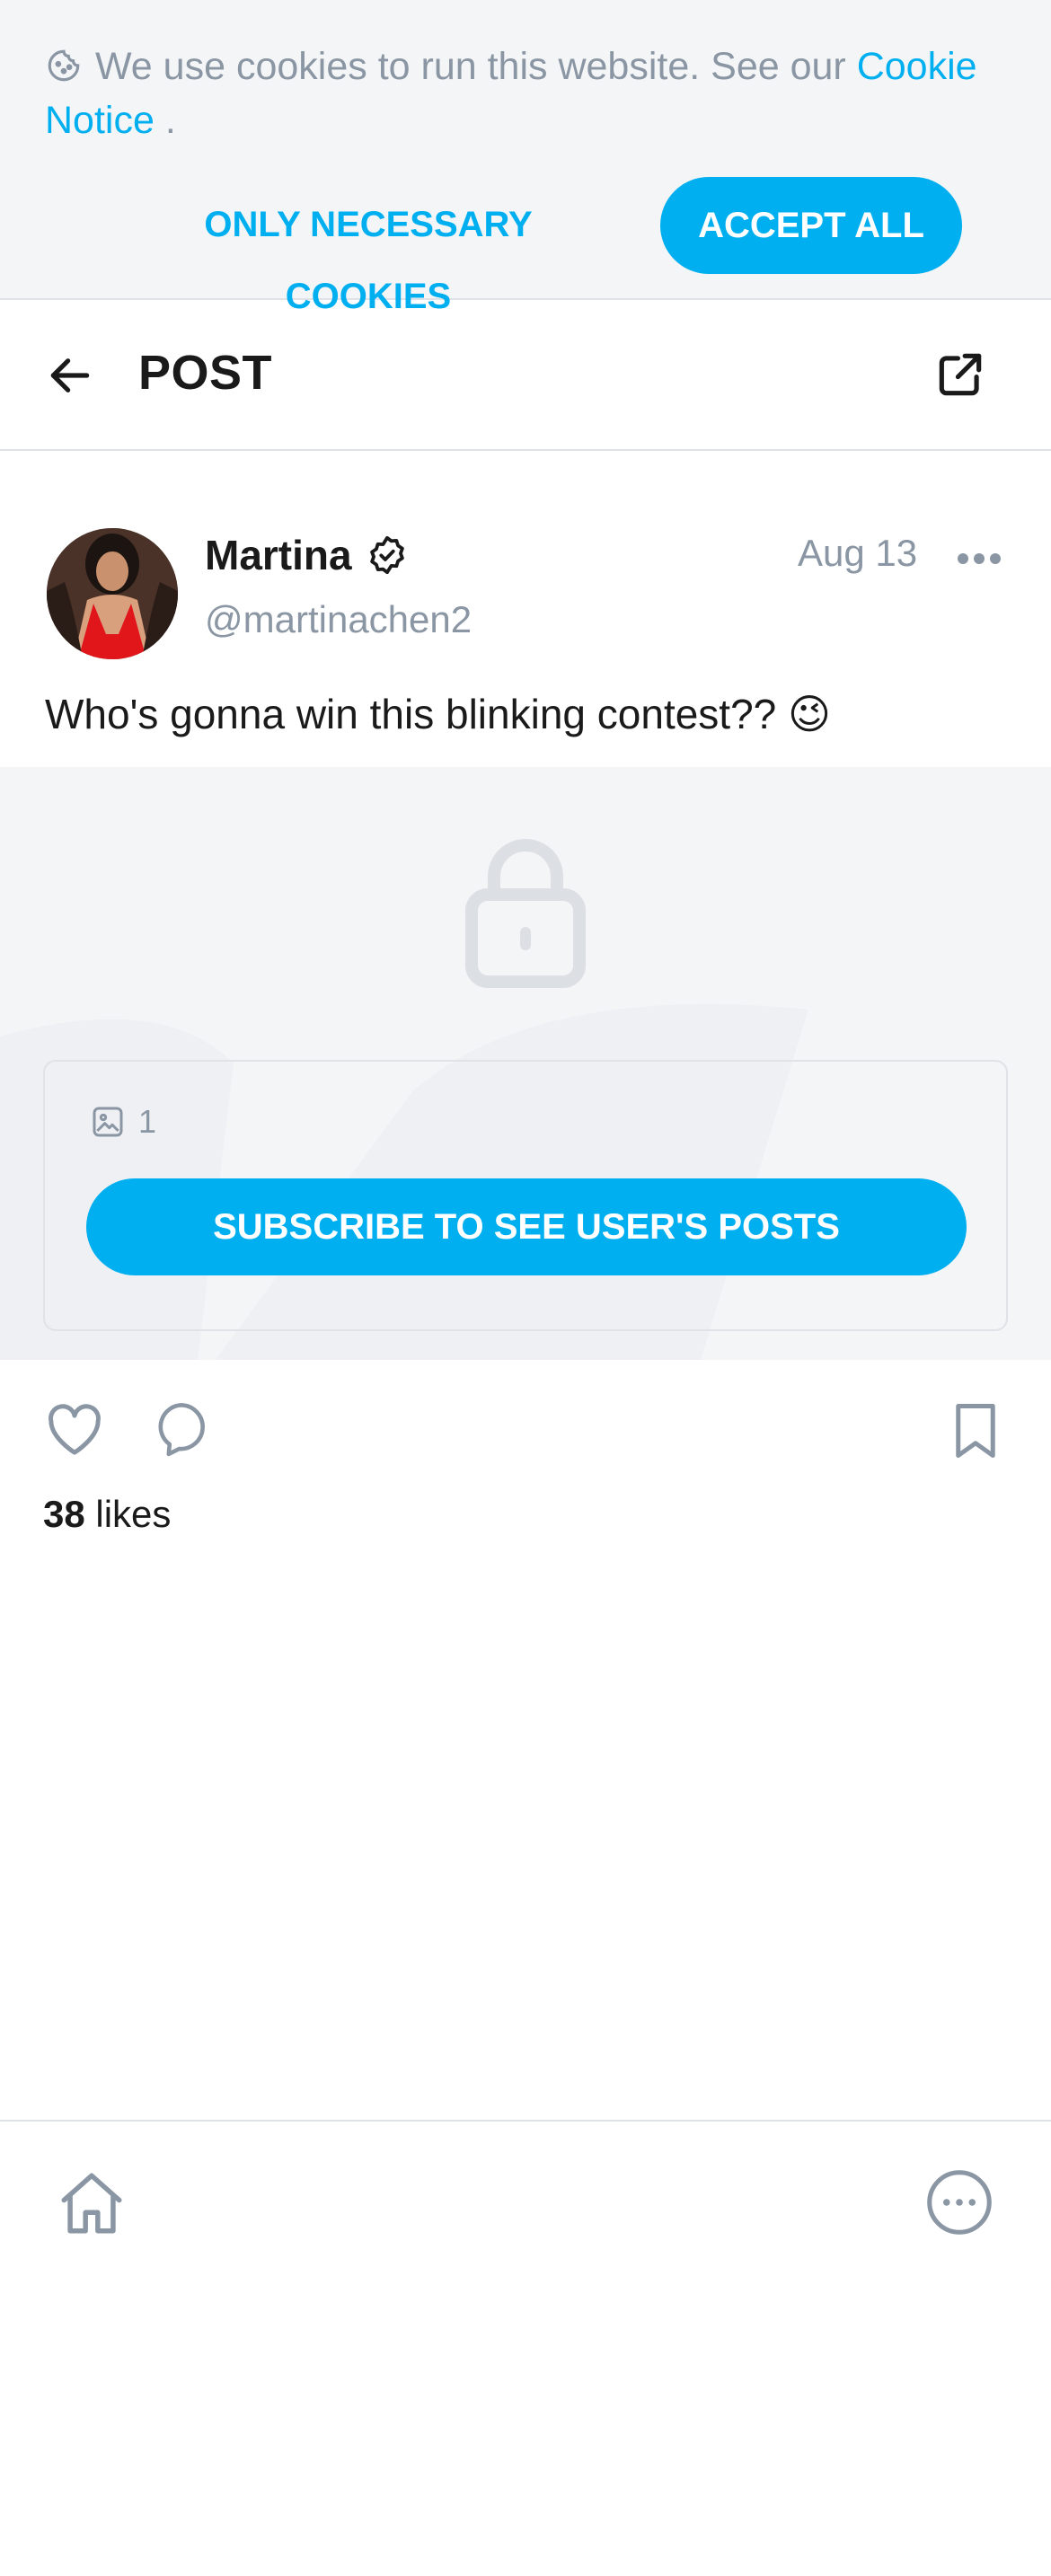 This screenshot has width=1051, height=2576. I want to click on comment-icon, so click(182, 1429).